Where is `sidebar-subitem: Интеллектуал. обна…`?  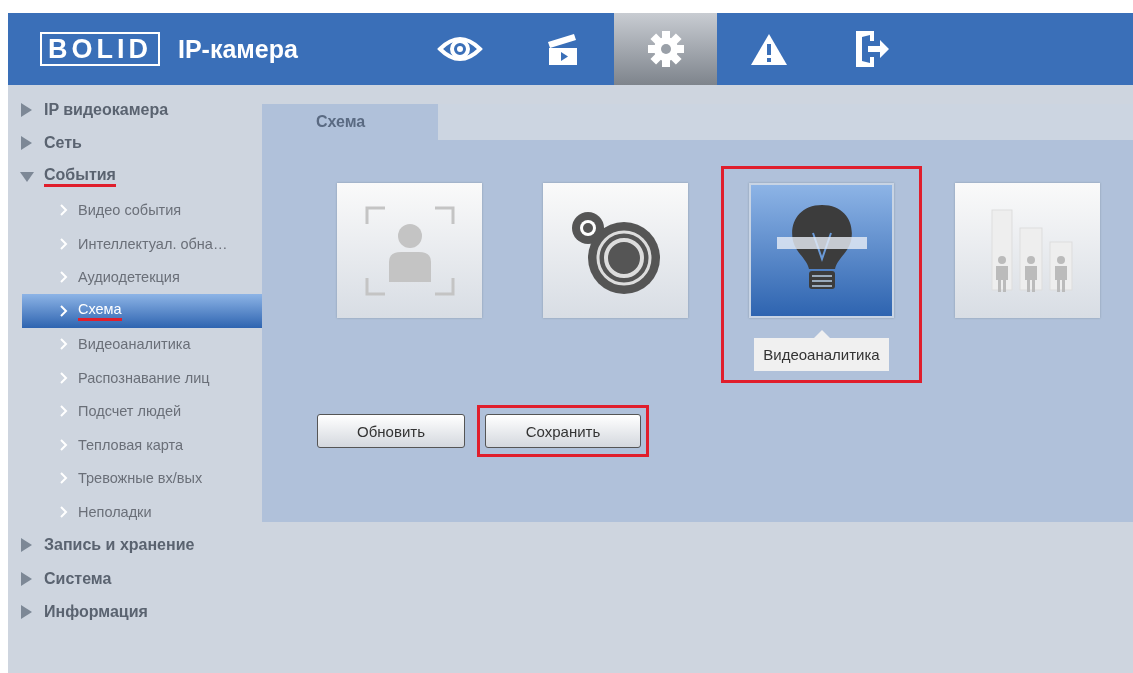
sidebar-subitem: Интеллектуал. обна… is located at coordinates (142, 244).